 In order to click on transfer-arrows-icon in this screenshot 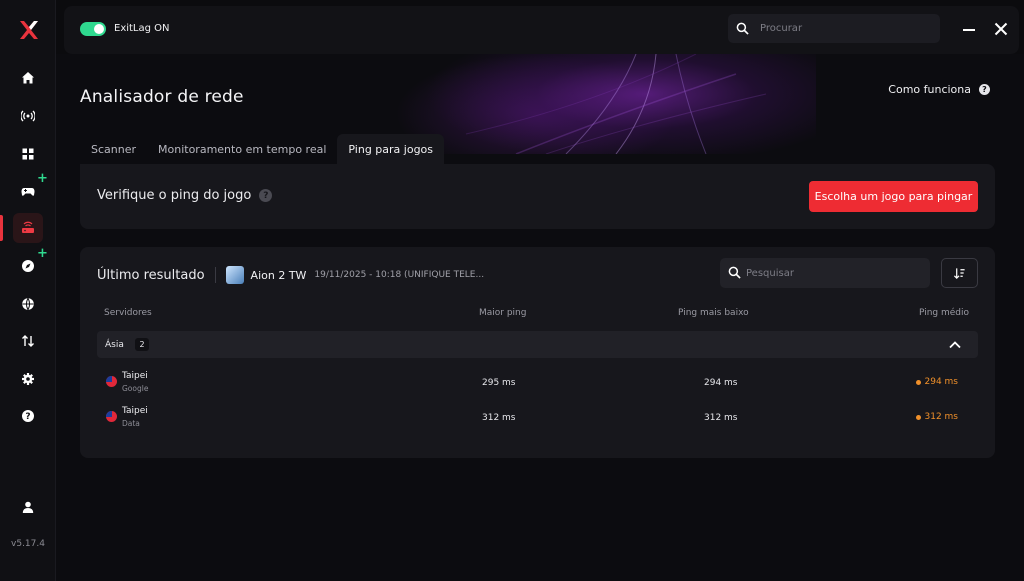, I will do `click(28, 341)`.